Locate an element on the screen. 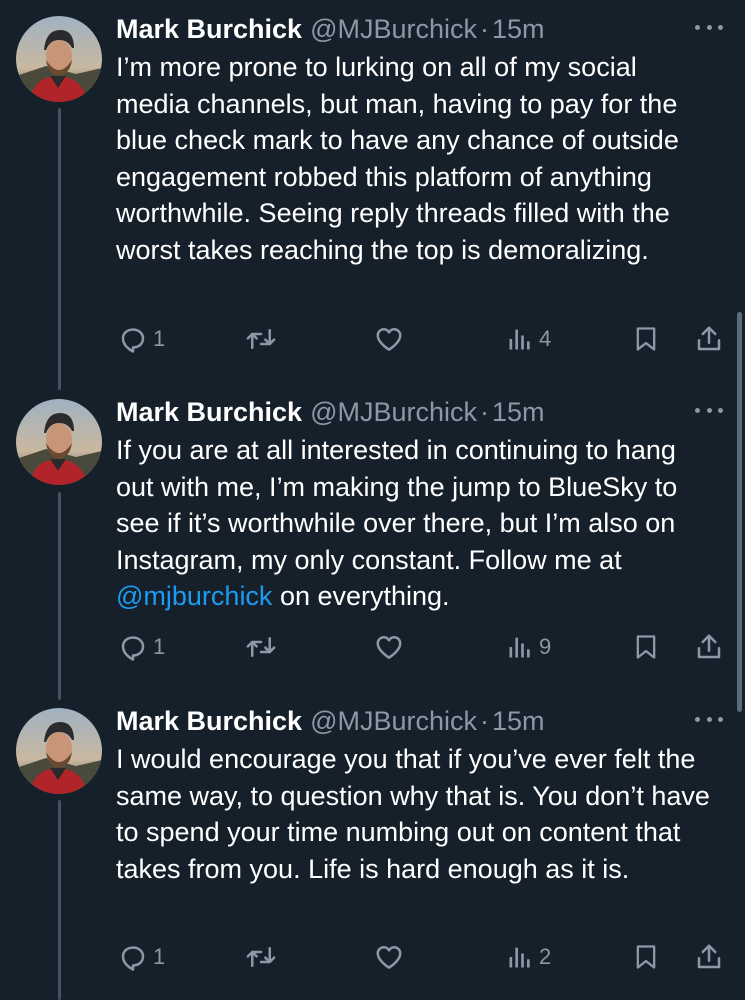  views-button: 4 is located at coordinates (528, 339).